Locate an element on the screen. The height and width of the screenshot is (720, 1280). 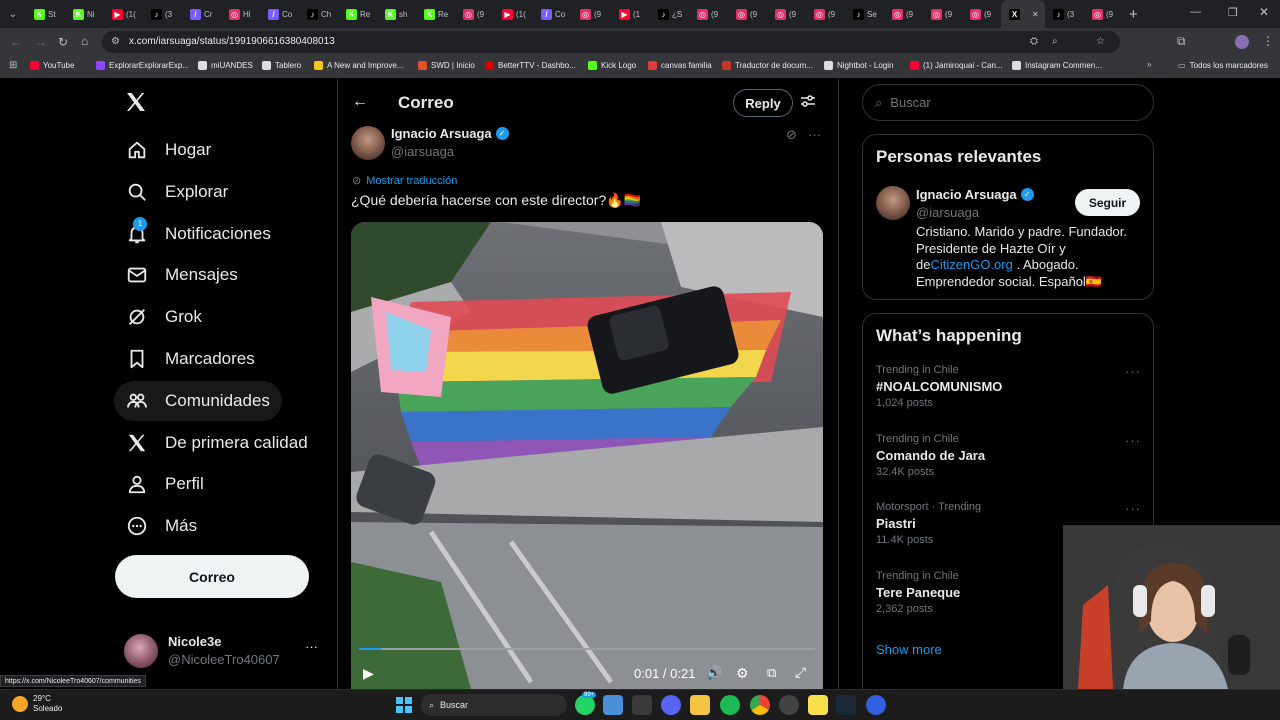
account-more-icon: ··· is located at coordinates (311, 646).